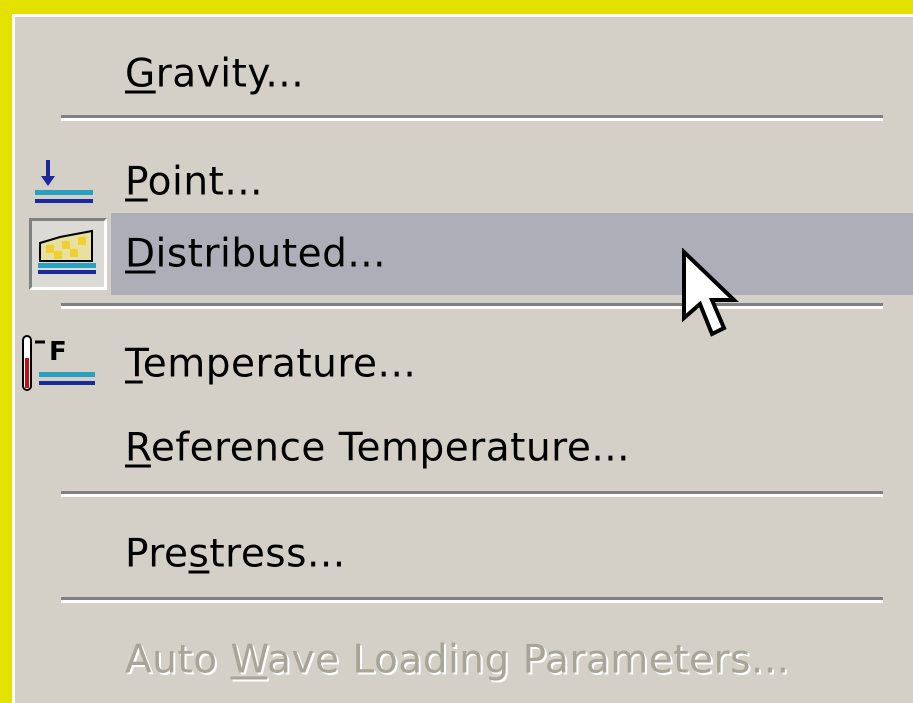  Describe the element at coordinates (710, 292) in the screenshot. I see `mouse-pointer-icon` at that location.